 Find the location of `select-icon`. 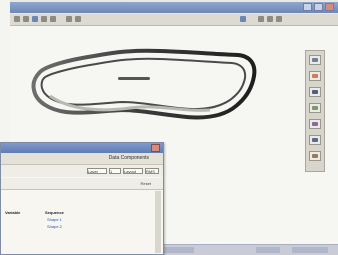

select-icon is located at coordinates (315, 60).